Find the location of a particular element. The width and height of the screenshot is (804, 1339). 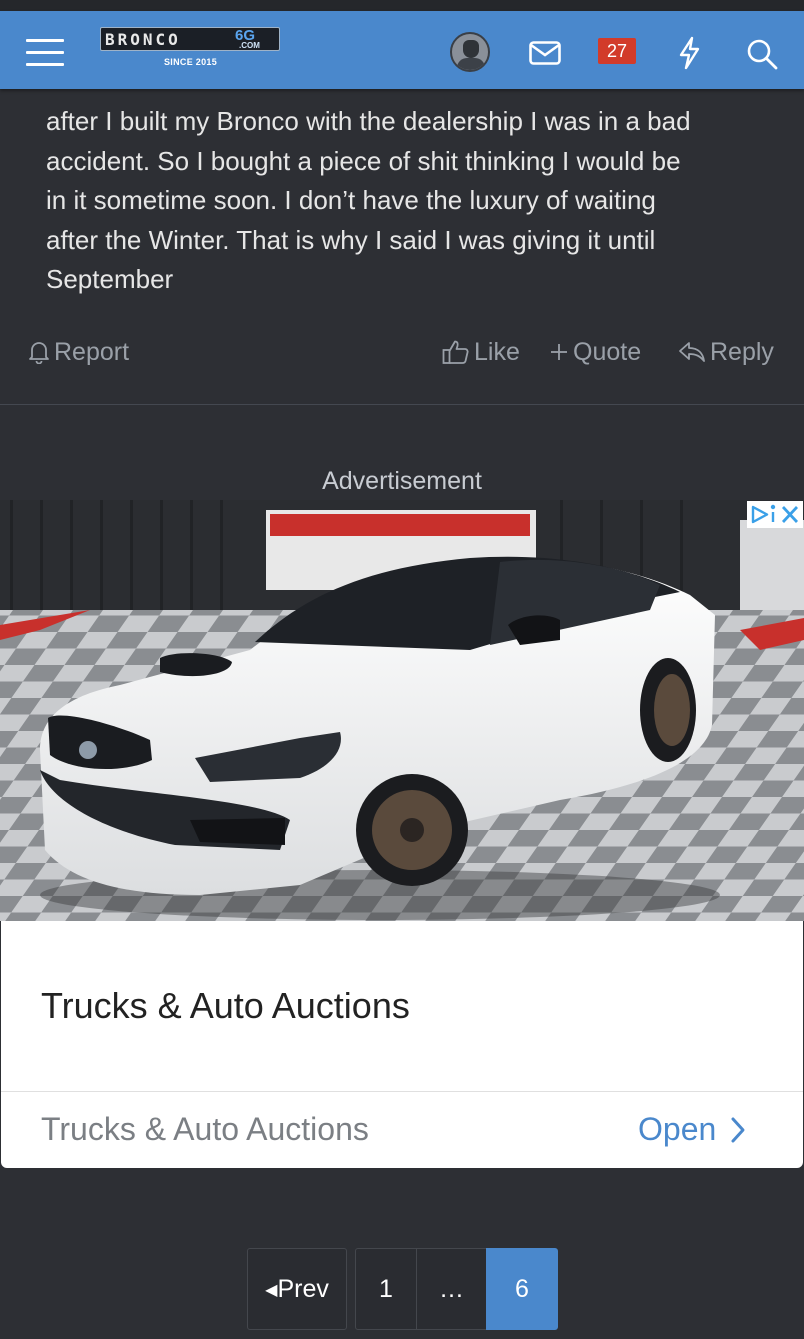

prev-page-button: ◀Prev is located at coordinates (297, 1289).